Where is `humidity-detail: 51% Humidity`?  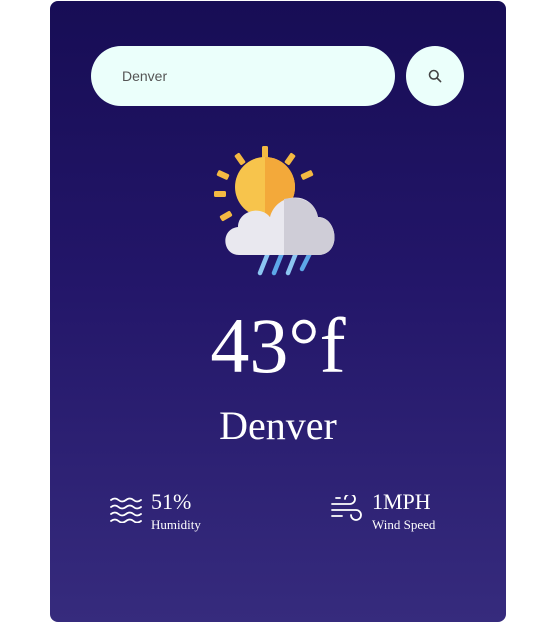 humidity-detail: 51% Humidity is located at coordinates (155, 517).